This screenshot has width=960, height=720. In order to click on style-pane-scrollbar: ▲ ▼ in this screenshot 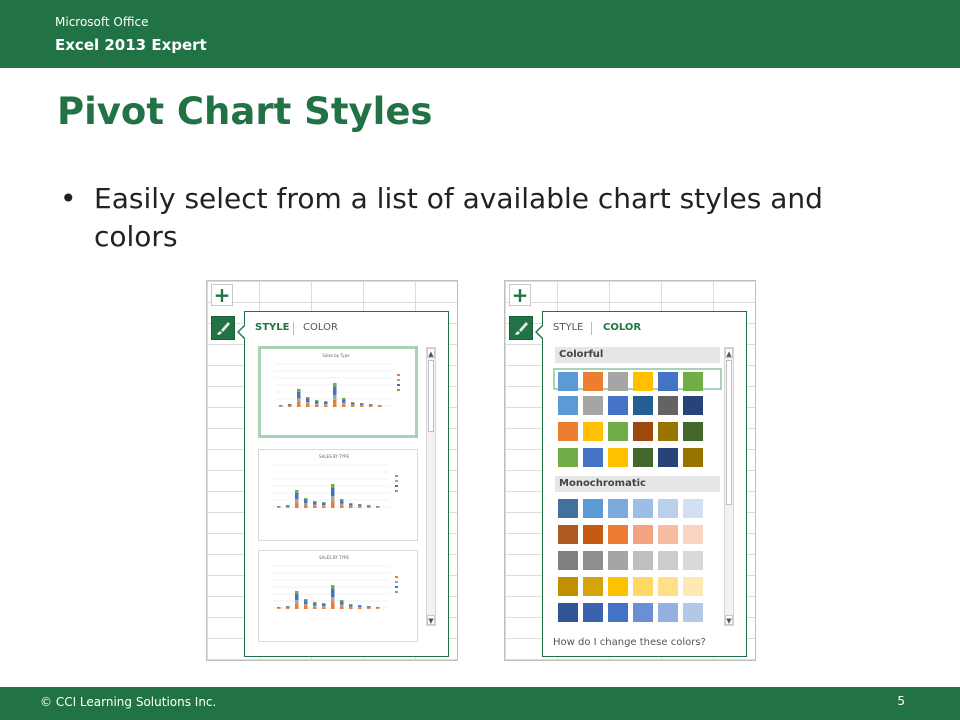, I will do `click(431, 486)`.